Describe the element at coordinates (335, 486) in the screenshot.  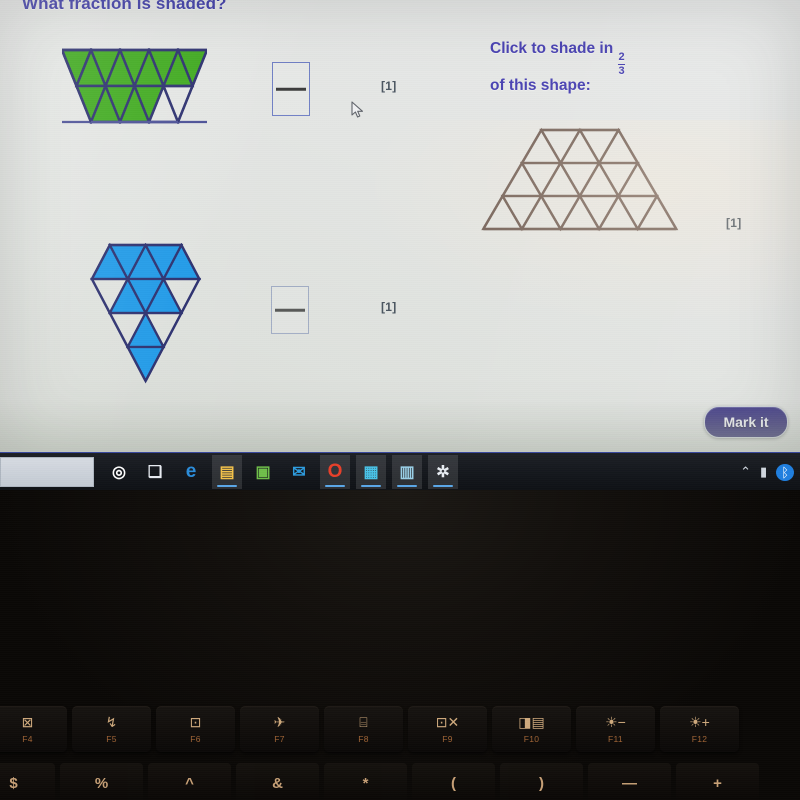
I see `opera-browser-icon-active-underline` at that location.